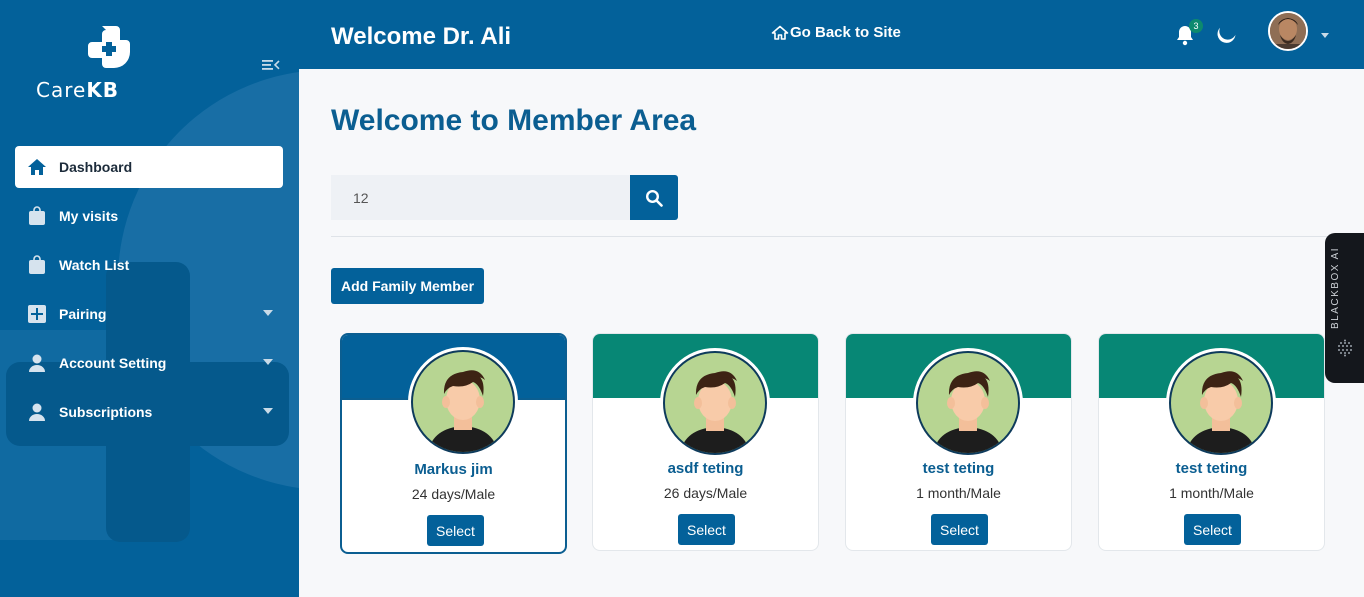 This screenshot has width=1364, height=597. Describe the element at coordinates (1226, 35) in the screenshot. I see `moon-icon` at that location.